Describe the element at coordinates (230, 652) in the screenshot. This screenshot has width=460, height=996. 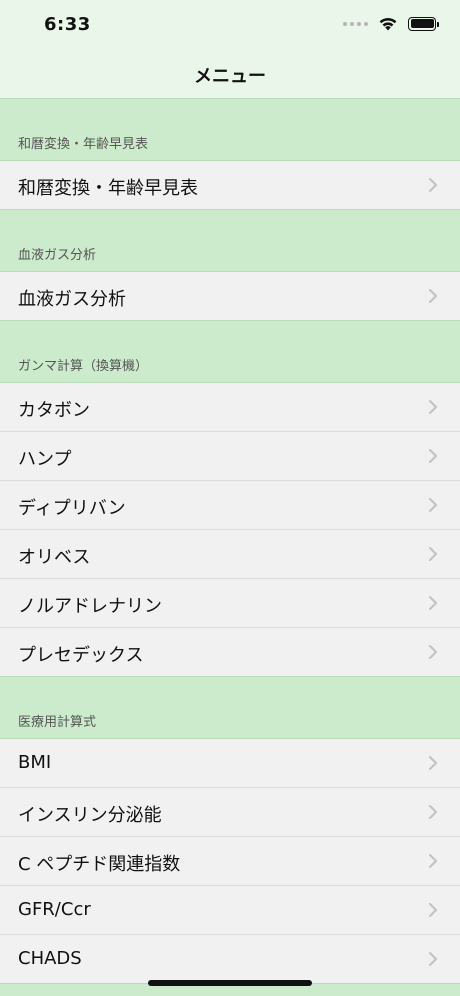
I see `menu-row: プレセデックス` at that location.